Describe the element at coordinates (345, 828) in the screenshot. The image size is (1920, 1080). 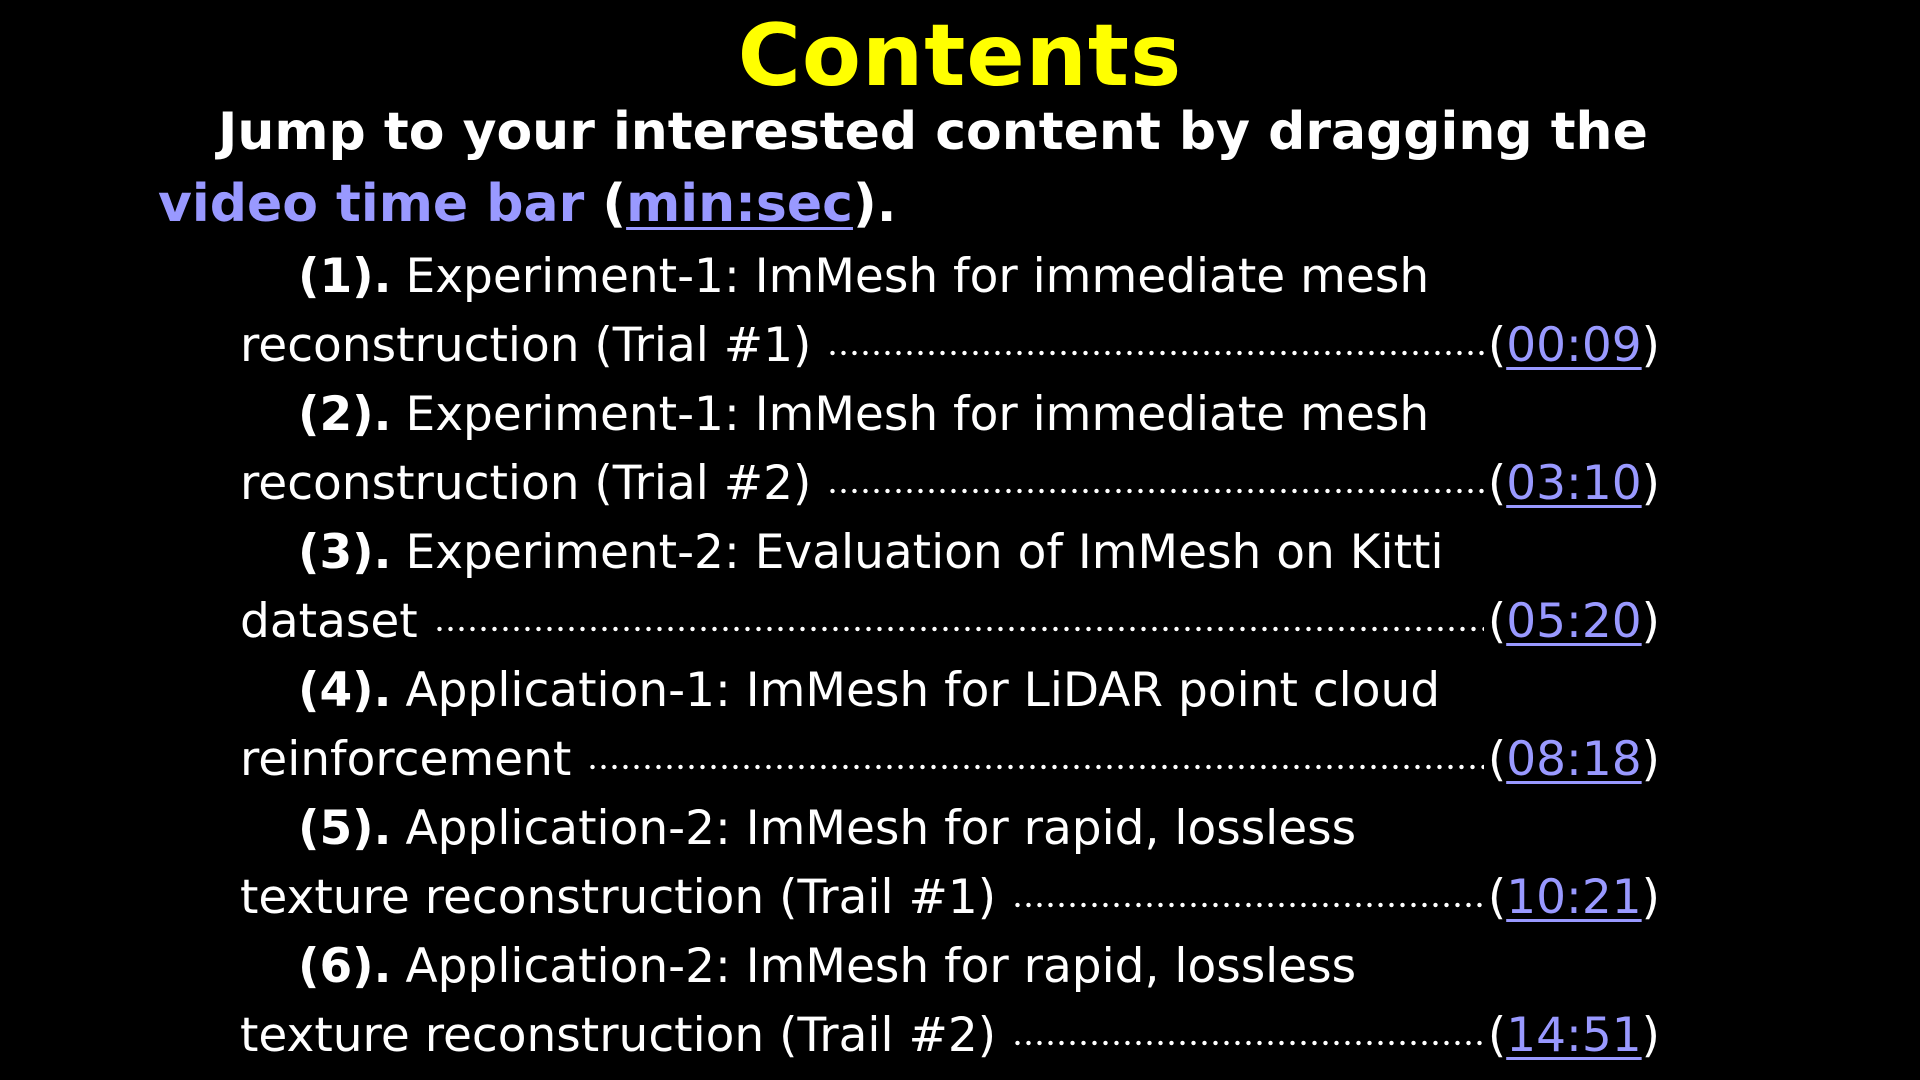
I see `toc-entry-number: (5).` at that location.